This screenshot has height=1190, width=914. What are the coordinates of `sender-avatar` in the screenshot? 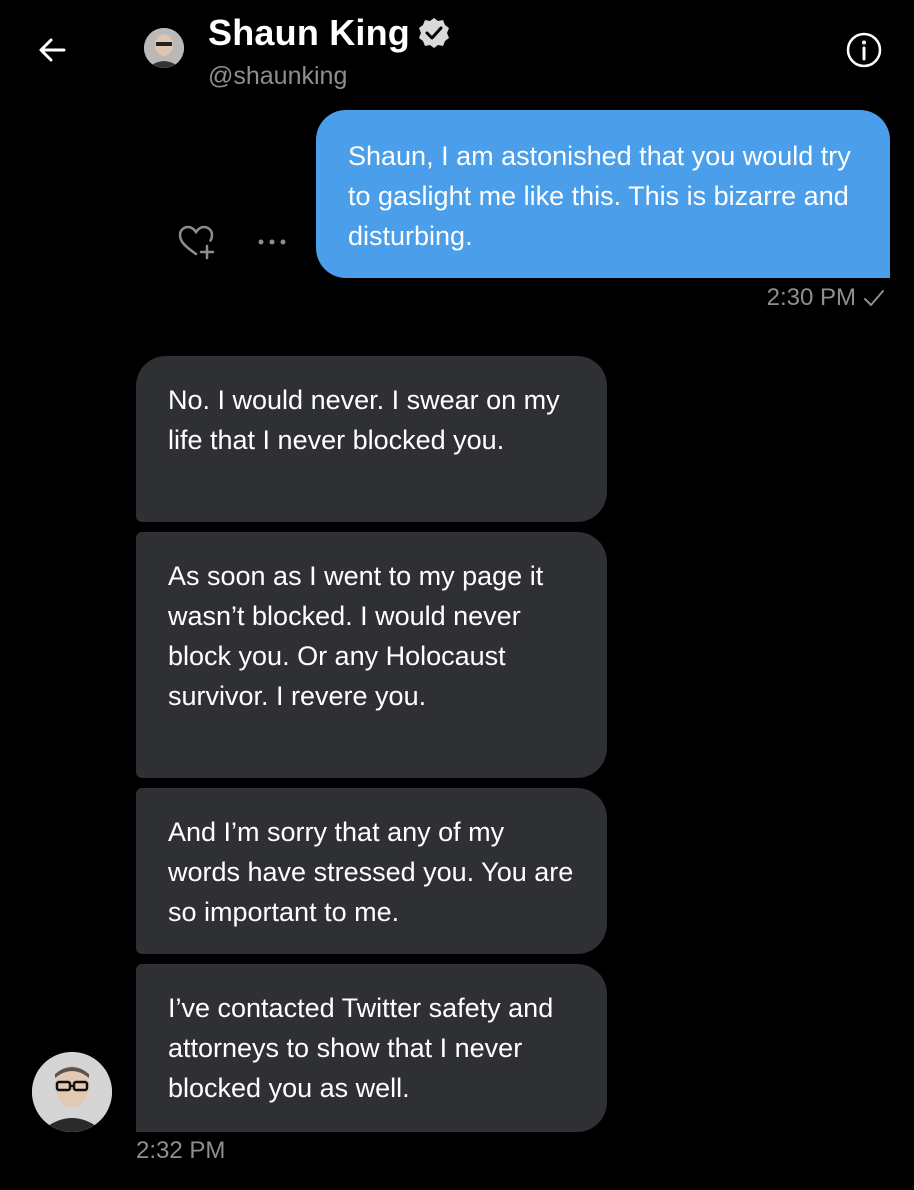 It's located at (72, 1092).